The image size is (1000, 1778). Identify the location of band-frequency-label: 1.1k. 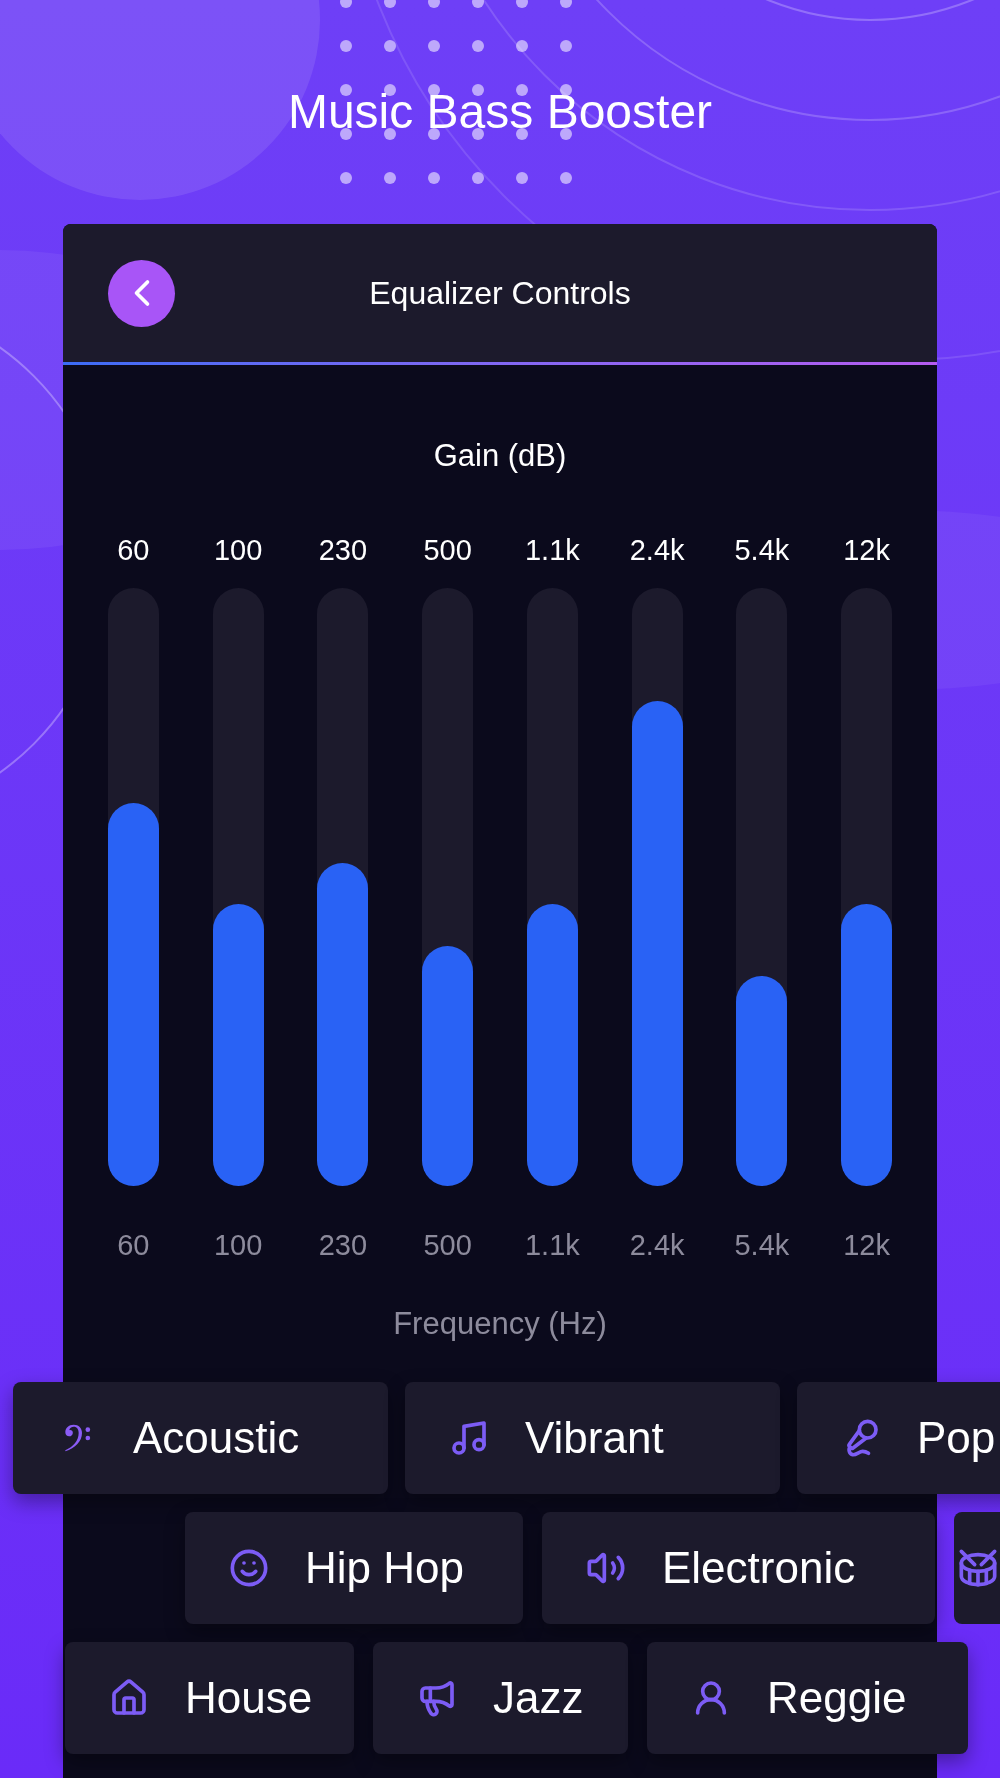
(552, 1245).